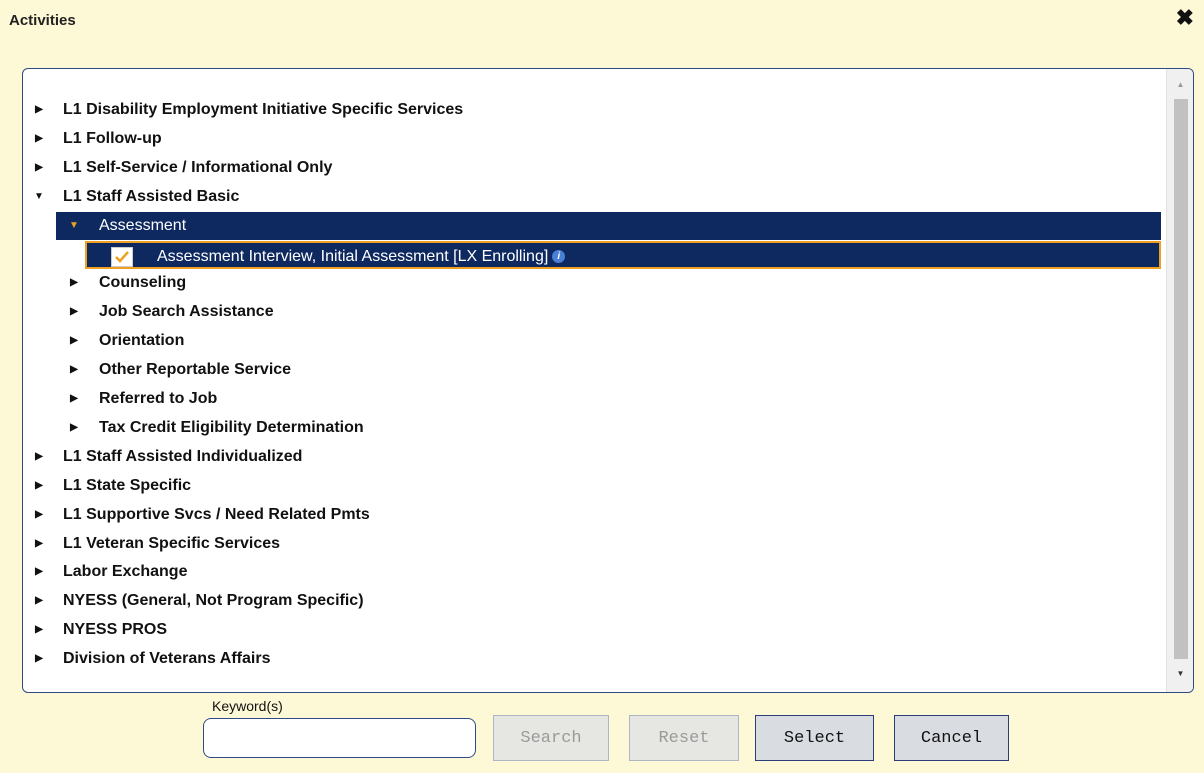  Describe the element at coordinates (172, 543) in the screenshot. I see `tree-item-label: L1 Veteran Specific Services` at that location.